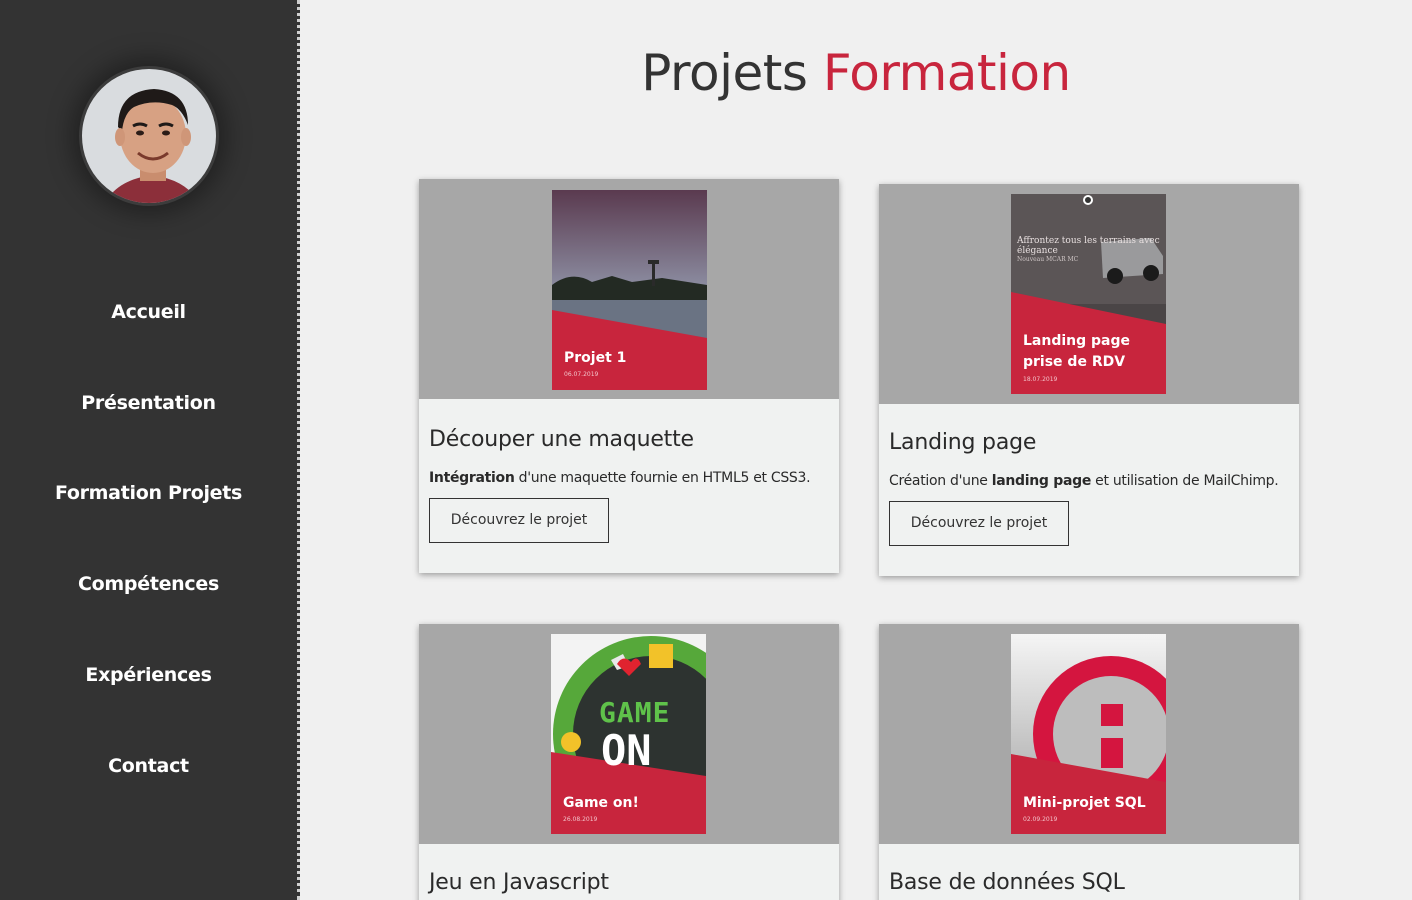  Describe the element at coordinates (1040, 379) in the screenshot. I see `thumbnail-date: 18.07.2019` at that location.